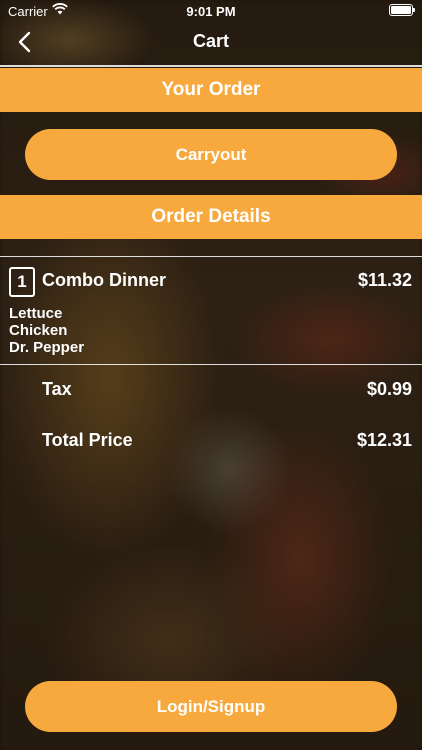 The image size is (422, 750). What do you see at coordinates (87, 440) in the screenshot?
I see `total-price-label: Total Price` at bounding box center [87, 440].